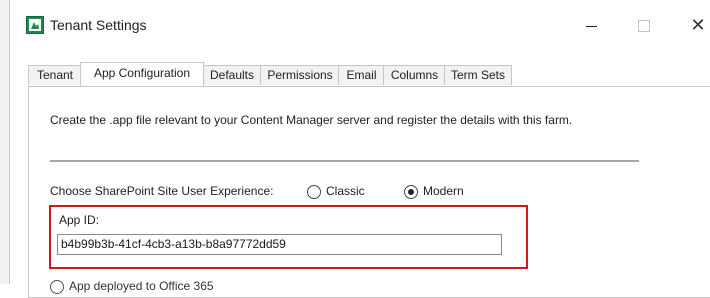 The width and height of the screenshot is (710, 298). What do you see at coordinates (314, 192) in the screenshot?
I see `classic-radio` at bounding box center [314, 192].